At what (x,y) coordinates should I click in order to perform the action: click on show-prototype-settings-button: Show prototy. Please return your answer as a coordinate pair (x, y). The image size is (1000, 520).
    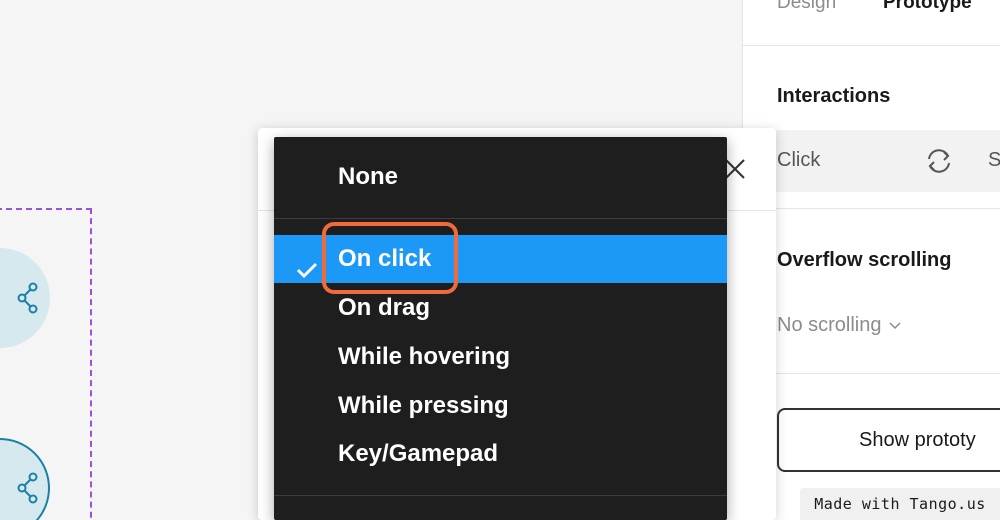
    Looking at the image, I should click on (888, 440).